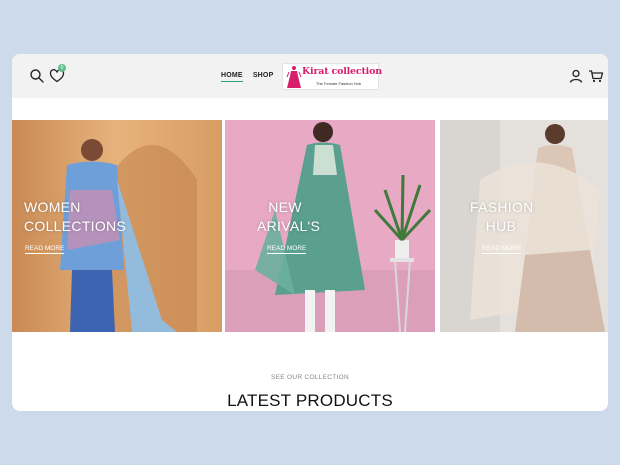  What do you see at coordinates (263, 77) in the screenshot?
I see `nav-shop: SHOP` at bounding box center [263, 77].